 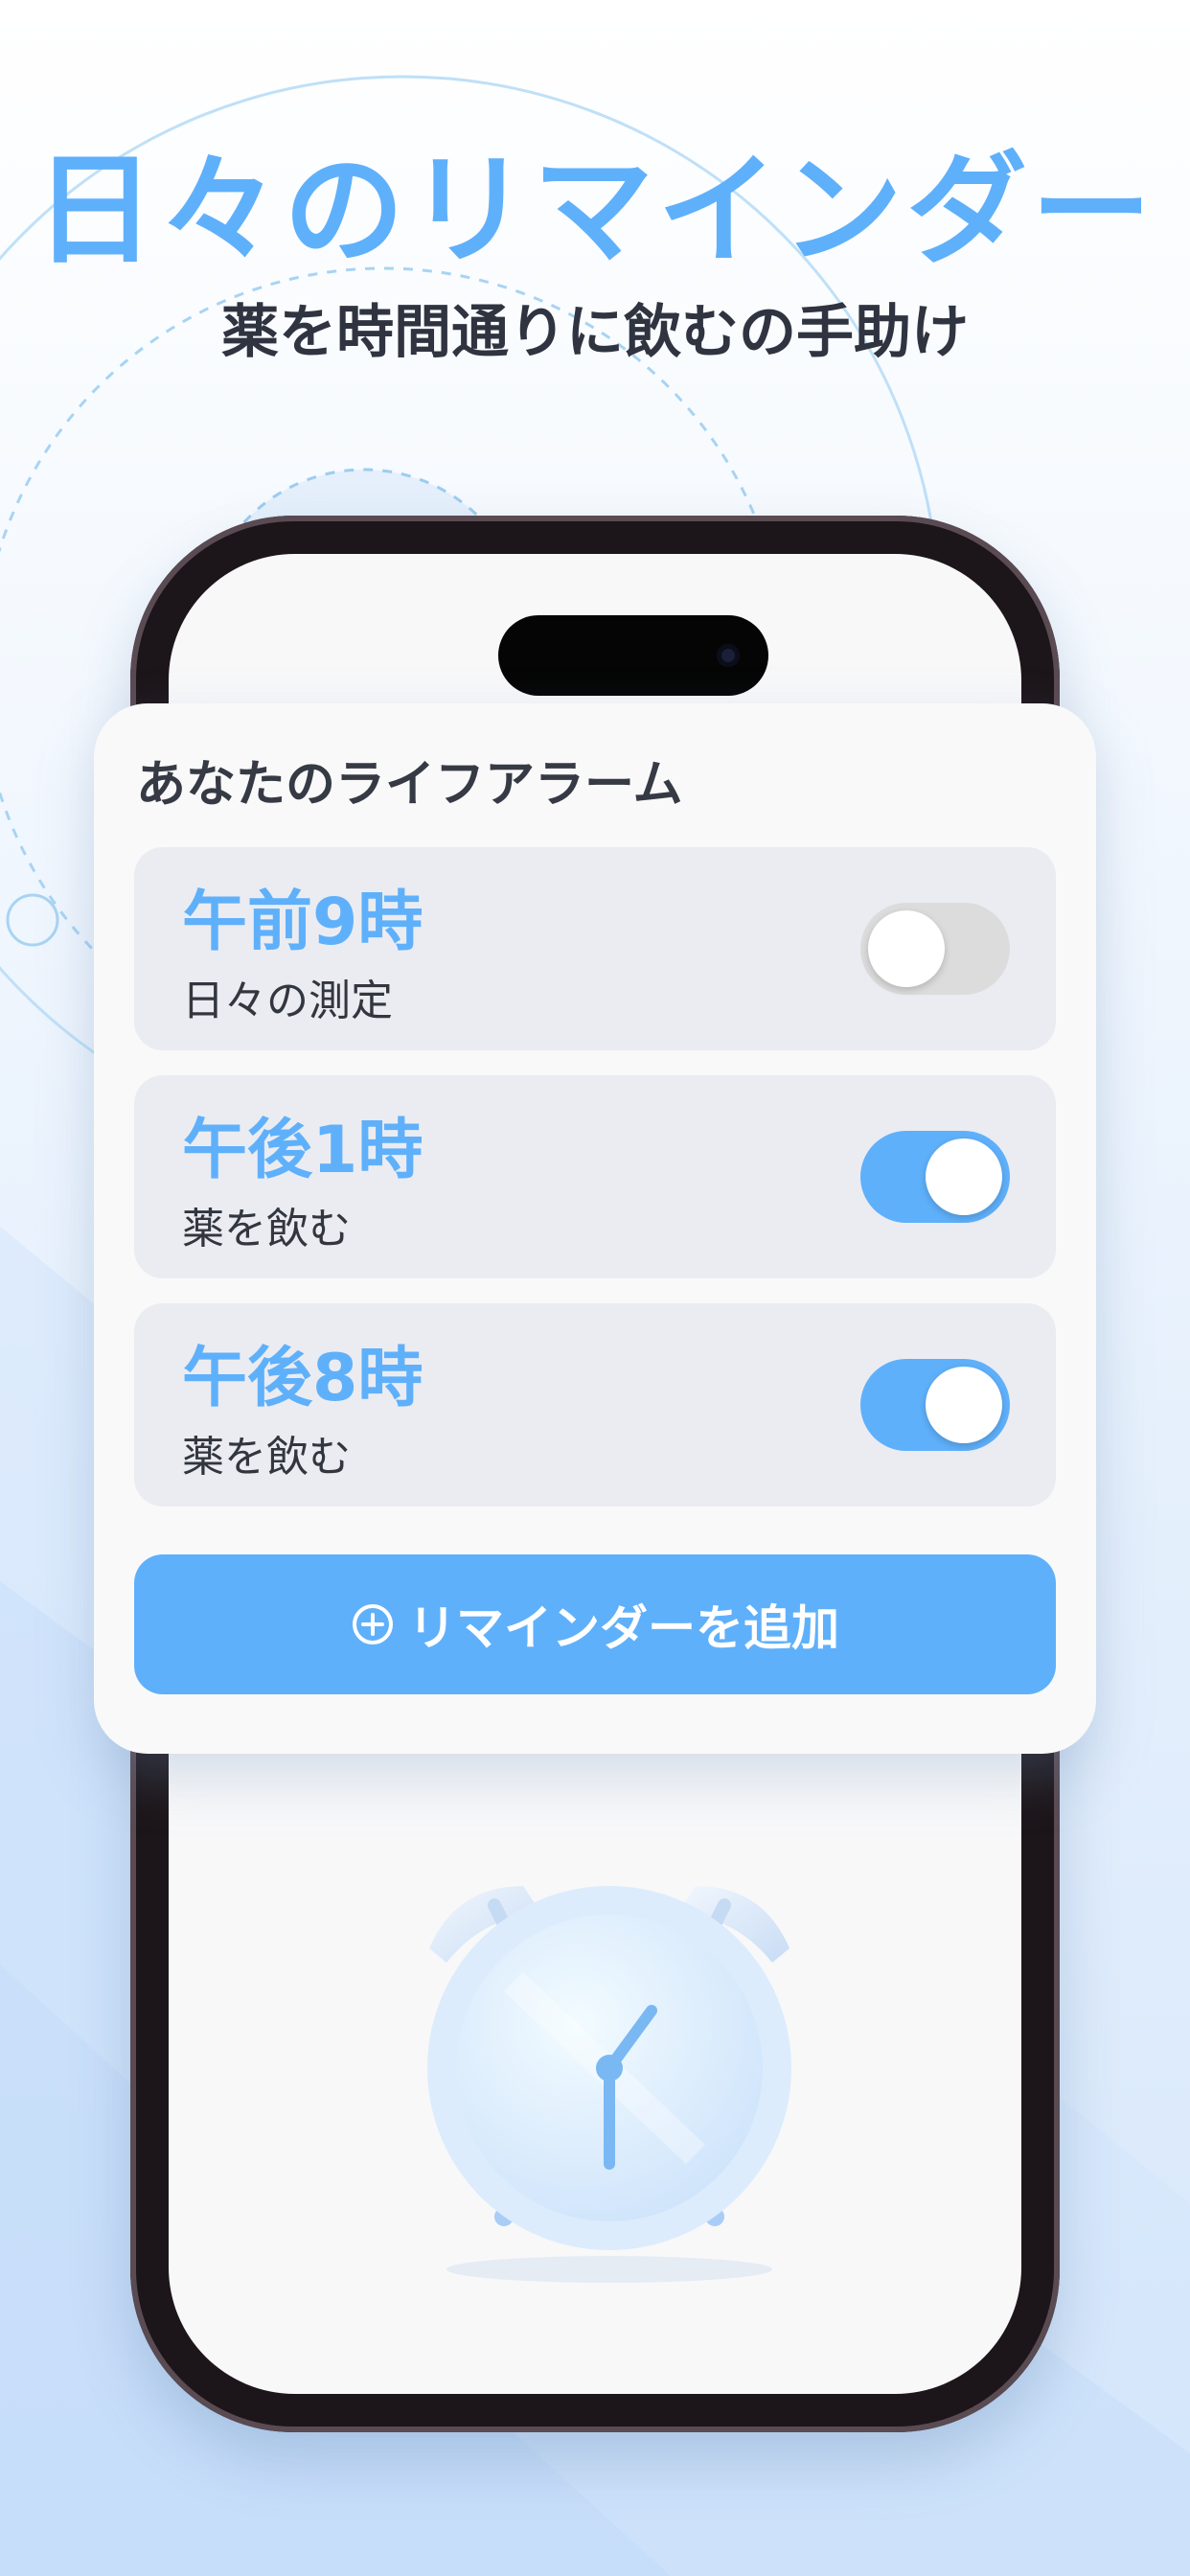 What do you see at coordinates (595, 948) in the screenshot?
I see `alarm-row-9am: 午前9時 日々の測定` at bounding box center [595, 948].